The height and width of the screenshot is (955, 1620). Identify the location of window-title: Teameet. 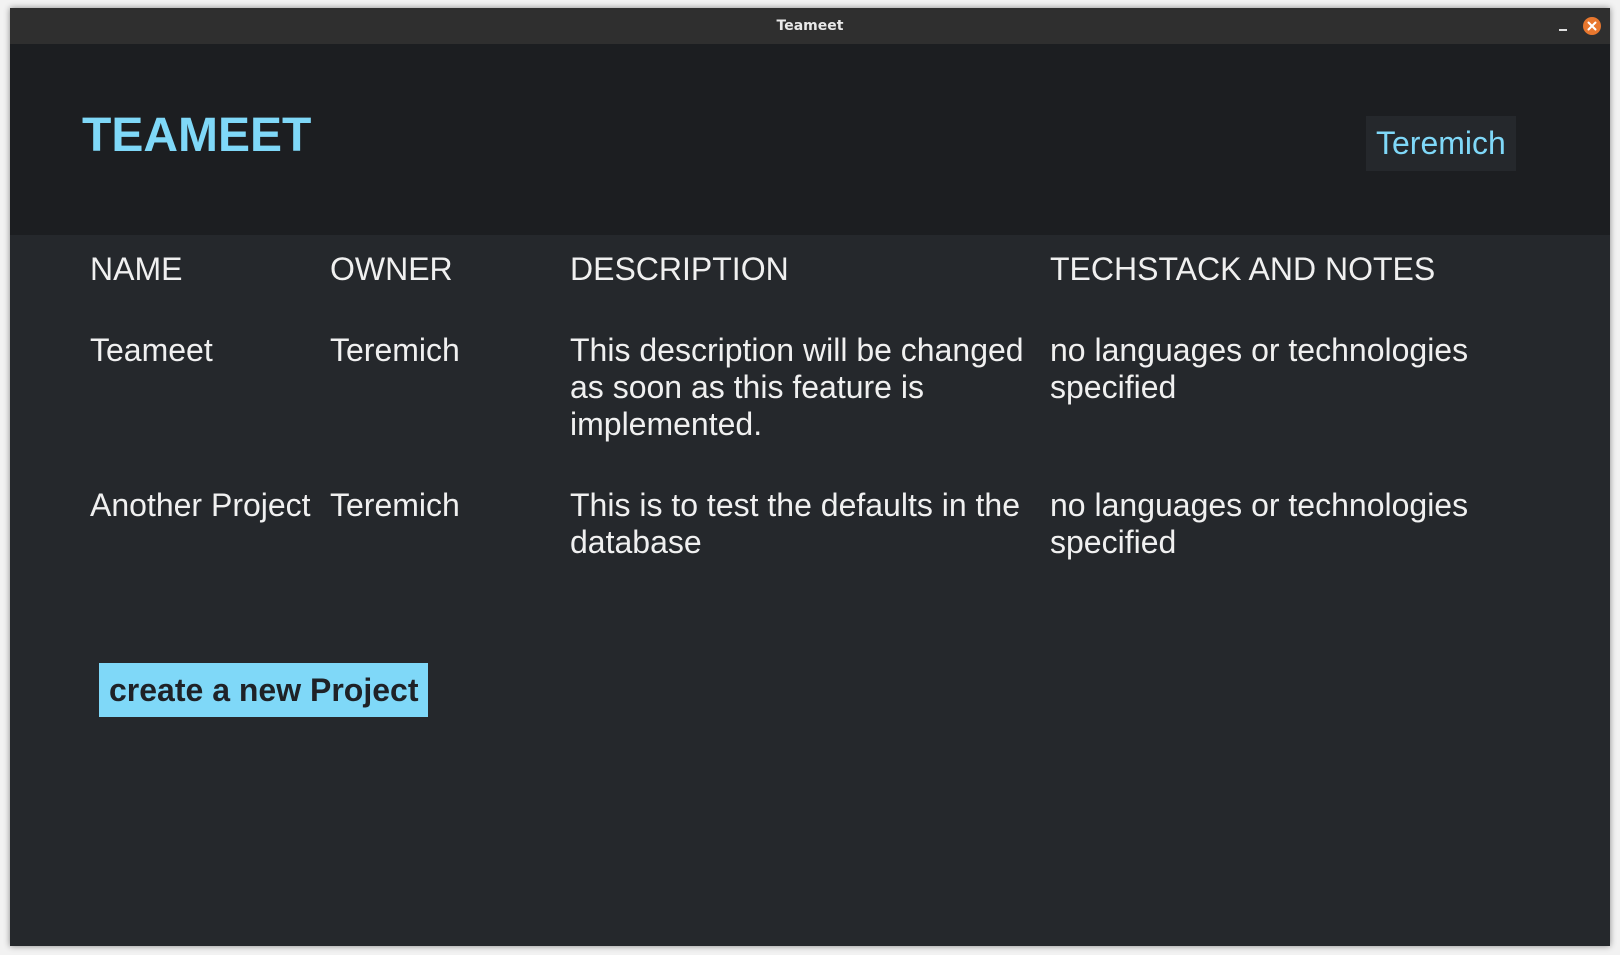
(810, 26).